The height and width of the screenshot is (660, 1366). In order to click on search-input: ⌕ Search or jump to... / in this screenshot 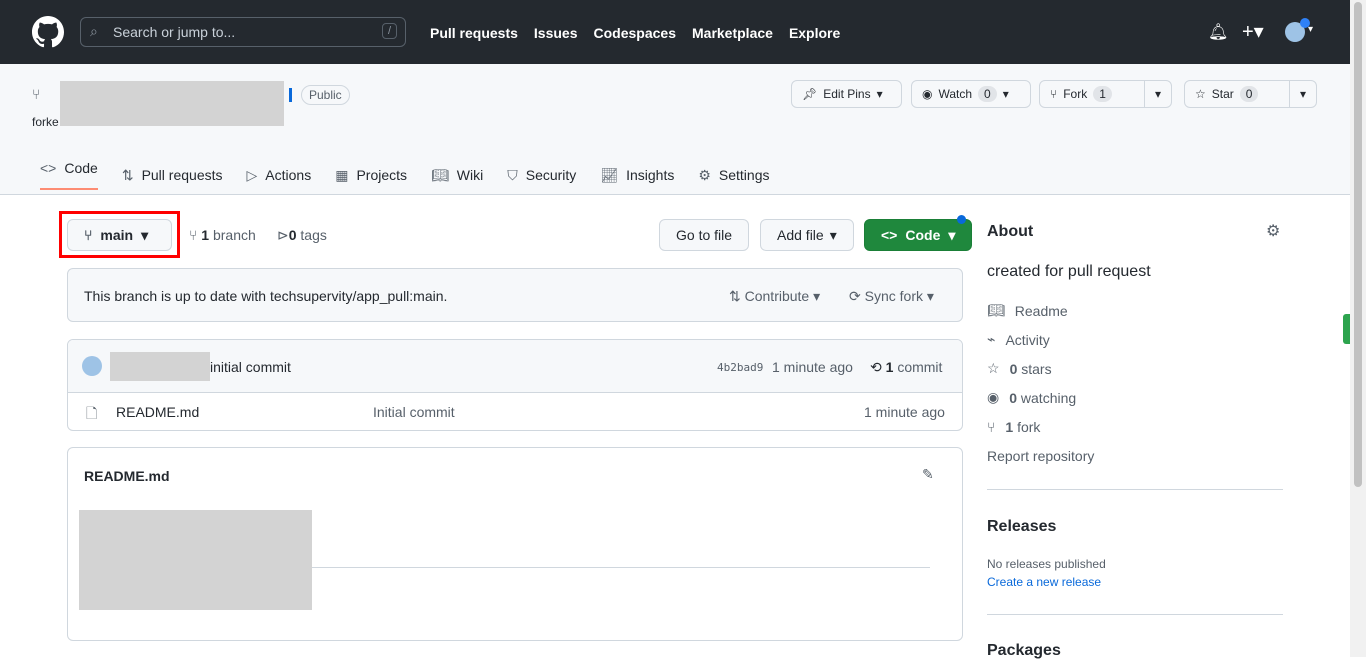, I will do `click(243, 32)`.